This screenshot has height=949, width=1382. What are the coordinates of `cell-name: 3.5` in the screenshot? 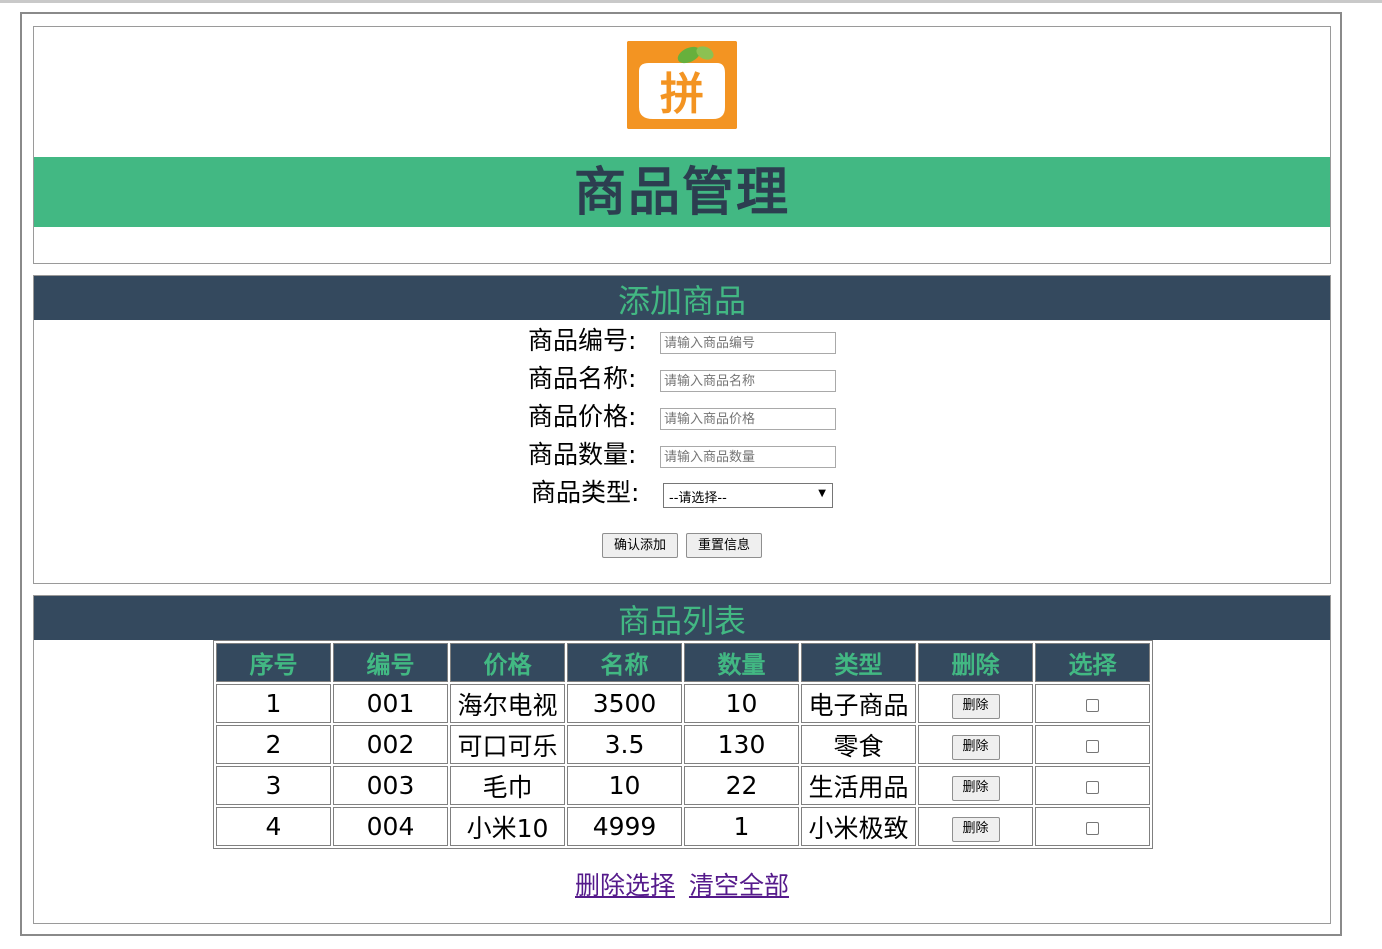 It's located at (624, 744).